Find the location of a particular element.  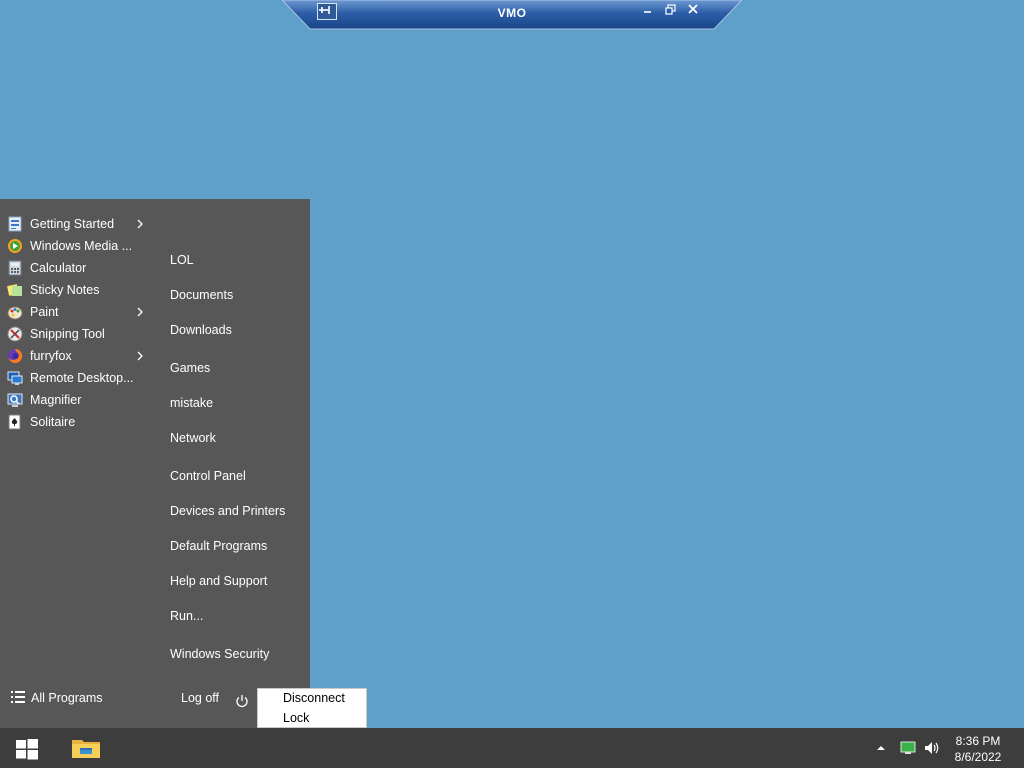

minimize-icon is located at coordinates (647, 12).